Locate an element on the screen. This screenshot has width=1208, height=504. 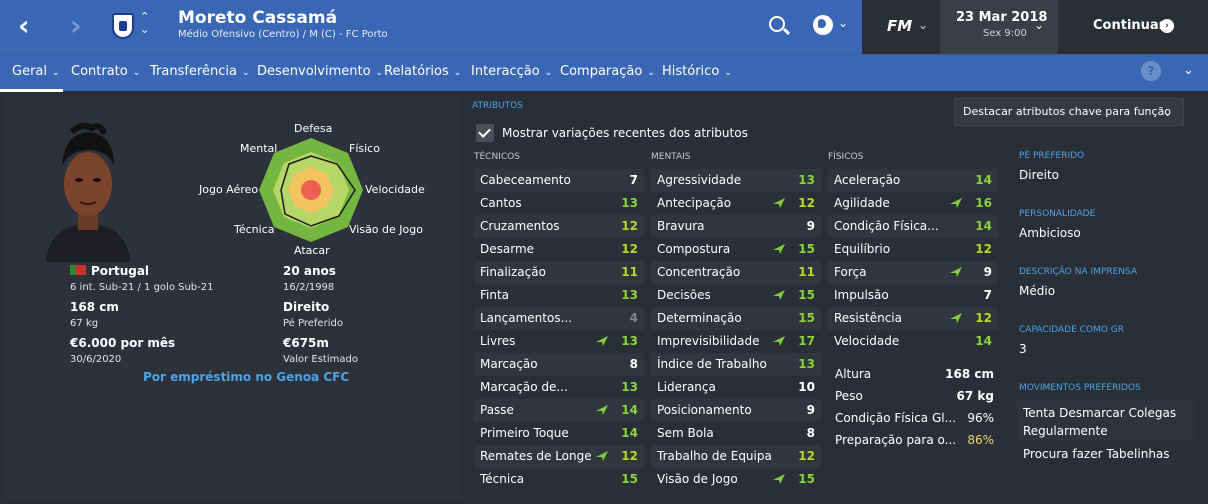
column-title-mentais: MENTAIS is located at coordinates (671, 157).